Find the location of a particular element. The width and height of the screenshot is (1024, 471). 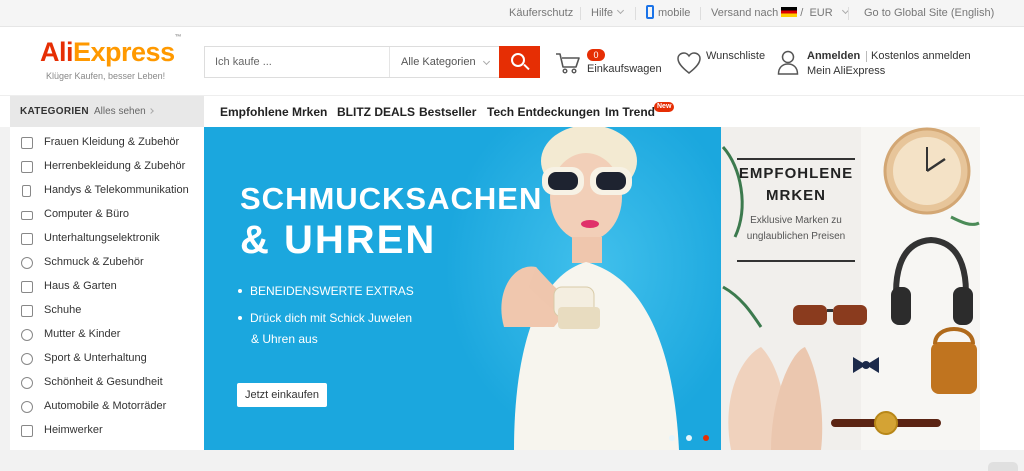

shoe-icon is located at coordinates (27, 311).